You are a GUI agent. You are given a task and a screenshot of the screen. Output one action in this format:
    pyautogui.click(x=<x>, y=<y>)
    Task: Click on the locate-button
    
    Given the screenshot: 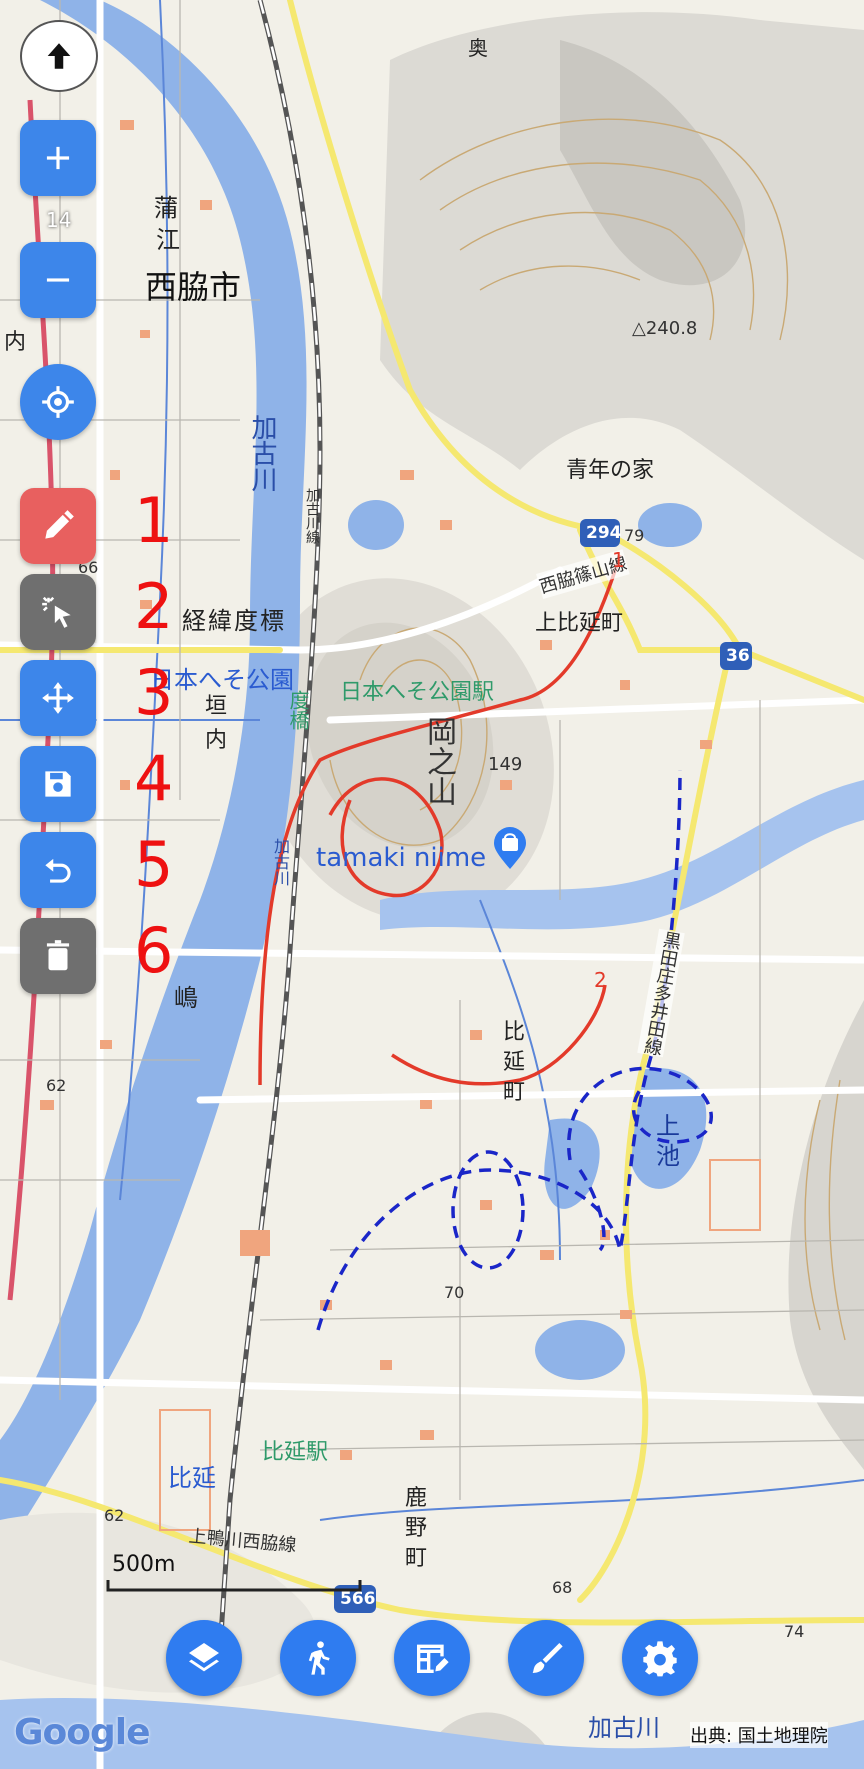 What is the action you would take?
    pyautogui.click(x=58, y=402)
    